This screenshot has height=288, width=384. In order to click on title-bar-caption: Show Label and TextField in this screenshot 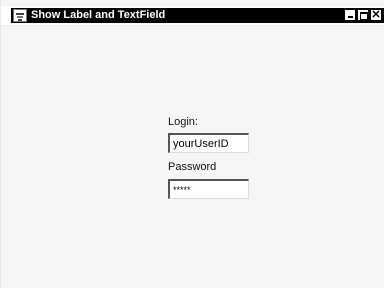, I will do `click(177, 15)`.